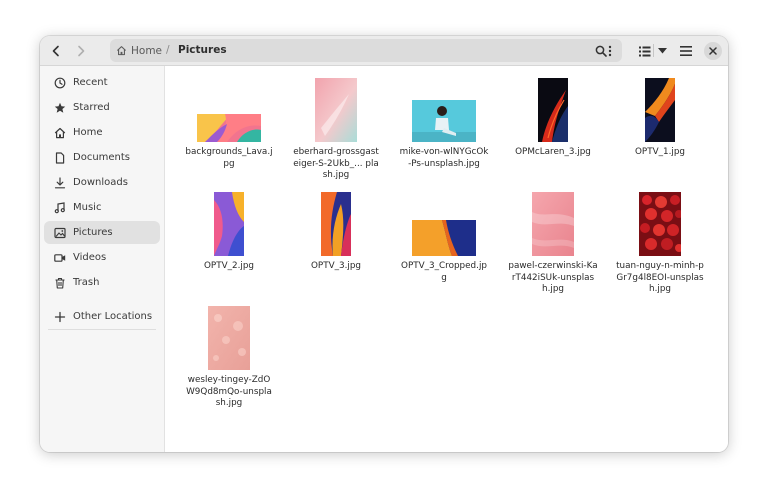  What do you see at coordinates (60, 158) in the screenshot?
I see `document-icon` at bounding box center [60, 158].